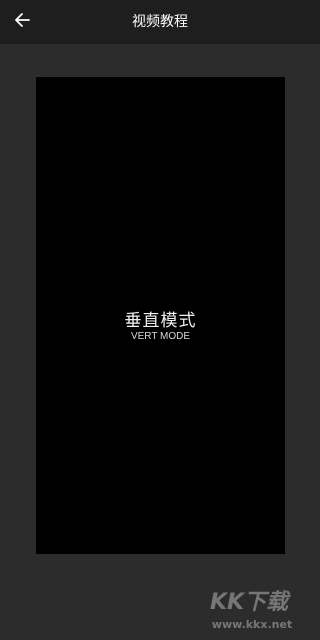  What do you see at coordinates (249, 602) in the screenshot?
I see `watermark-logo: KK下载` at bounding box center [249, 602].